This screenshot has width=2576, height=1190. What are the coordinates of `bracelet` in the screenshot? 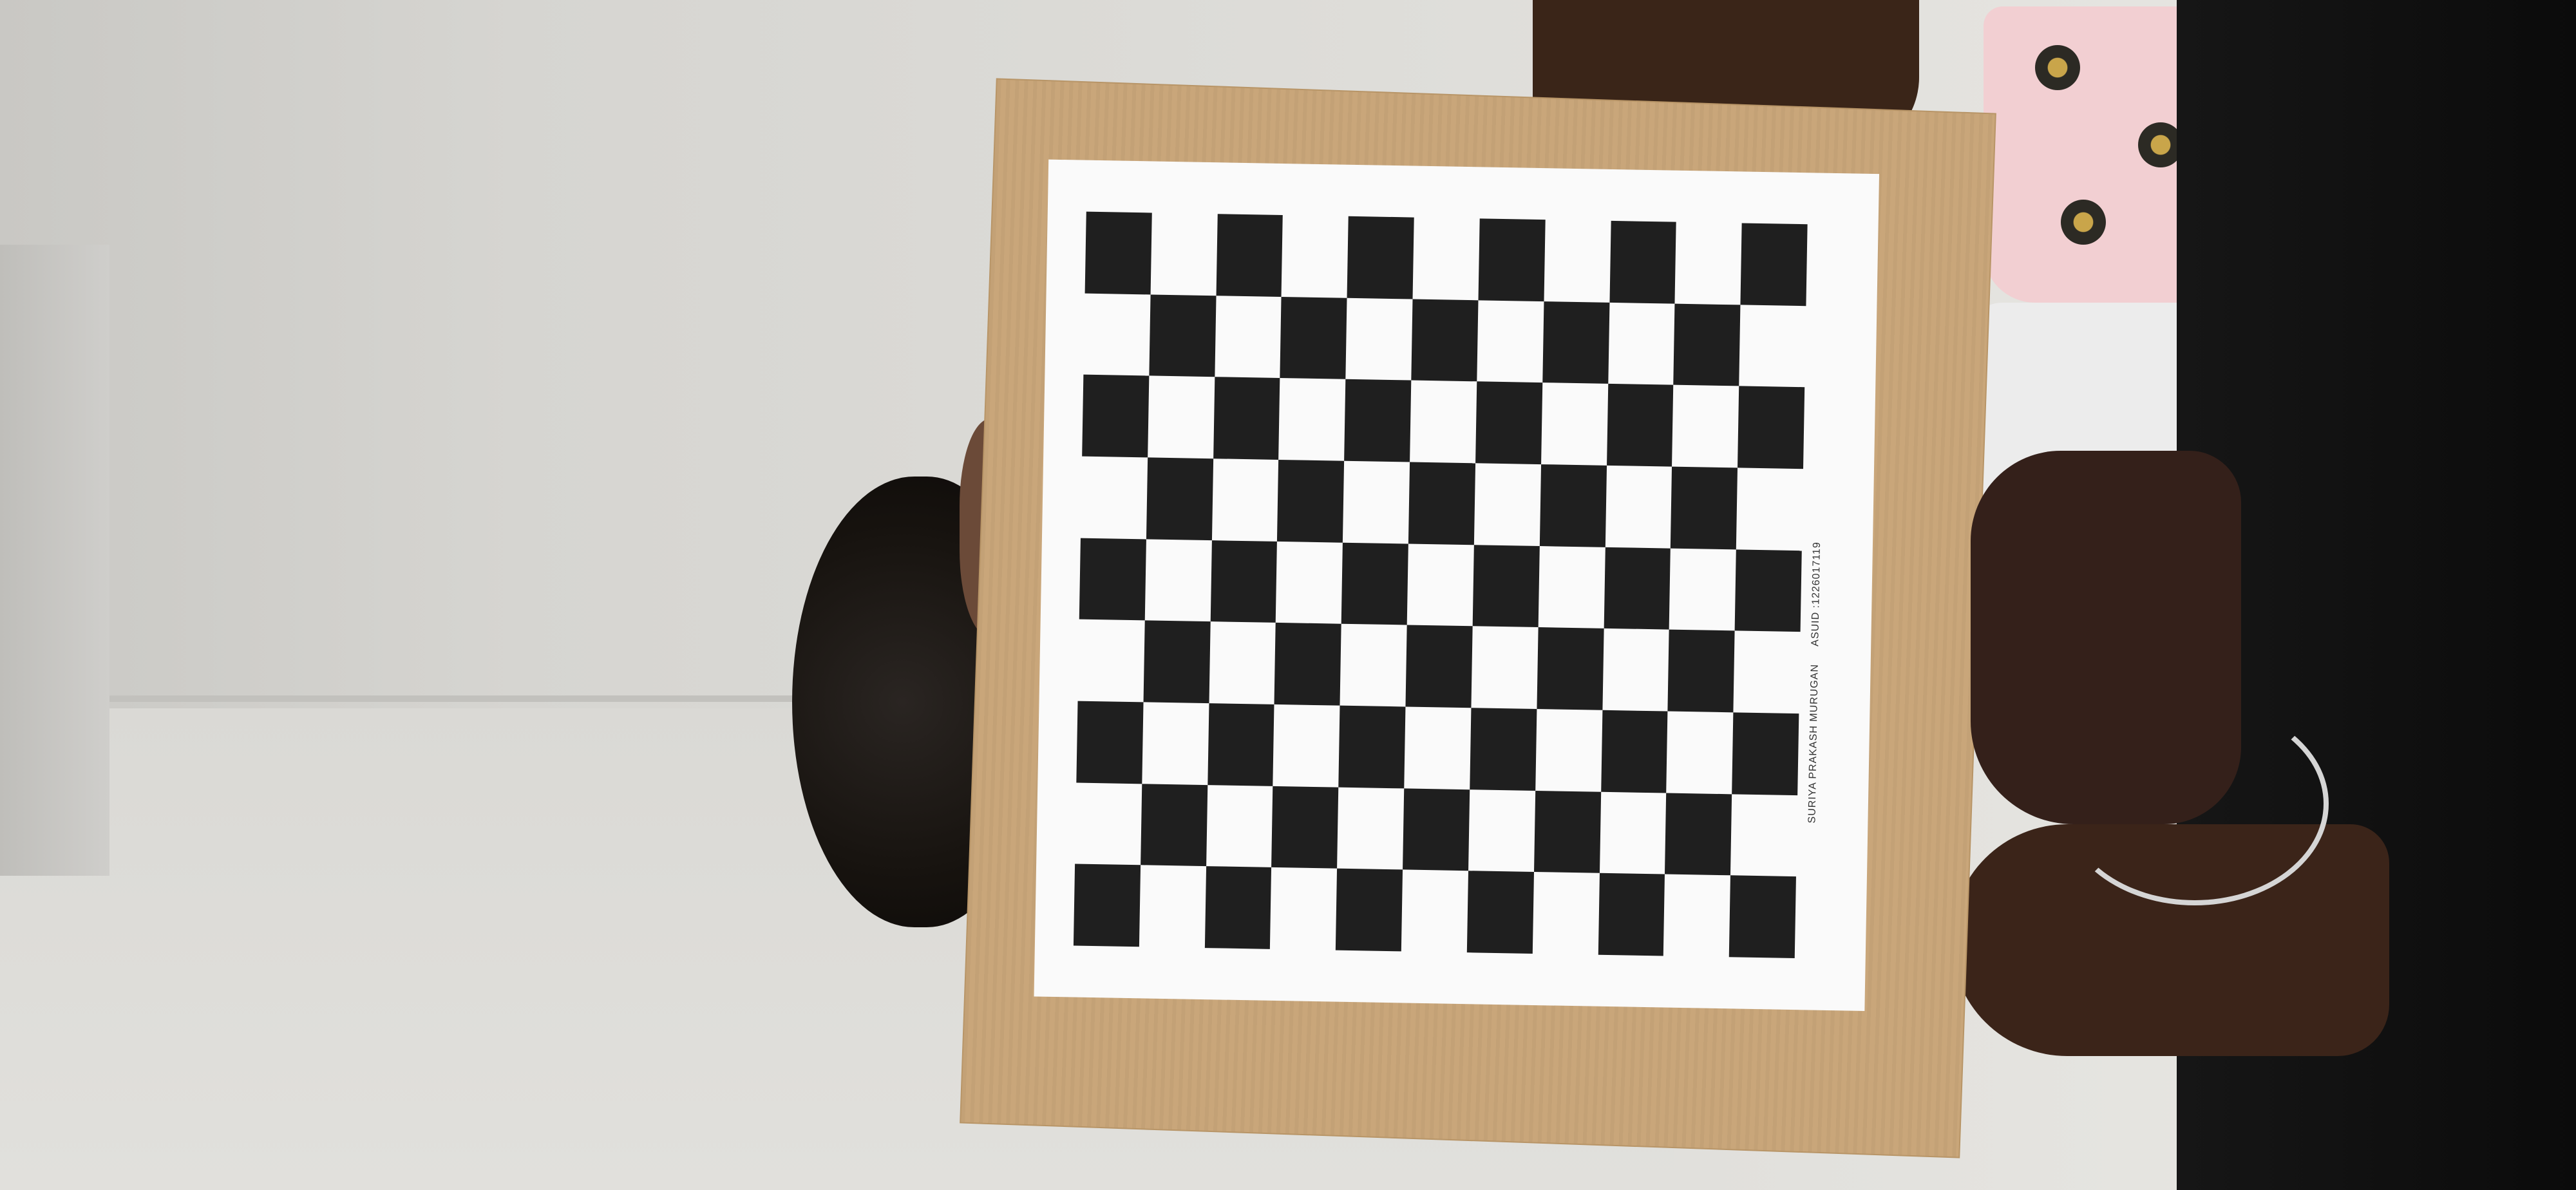 It's located at (2195, 803).